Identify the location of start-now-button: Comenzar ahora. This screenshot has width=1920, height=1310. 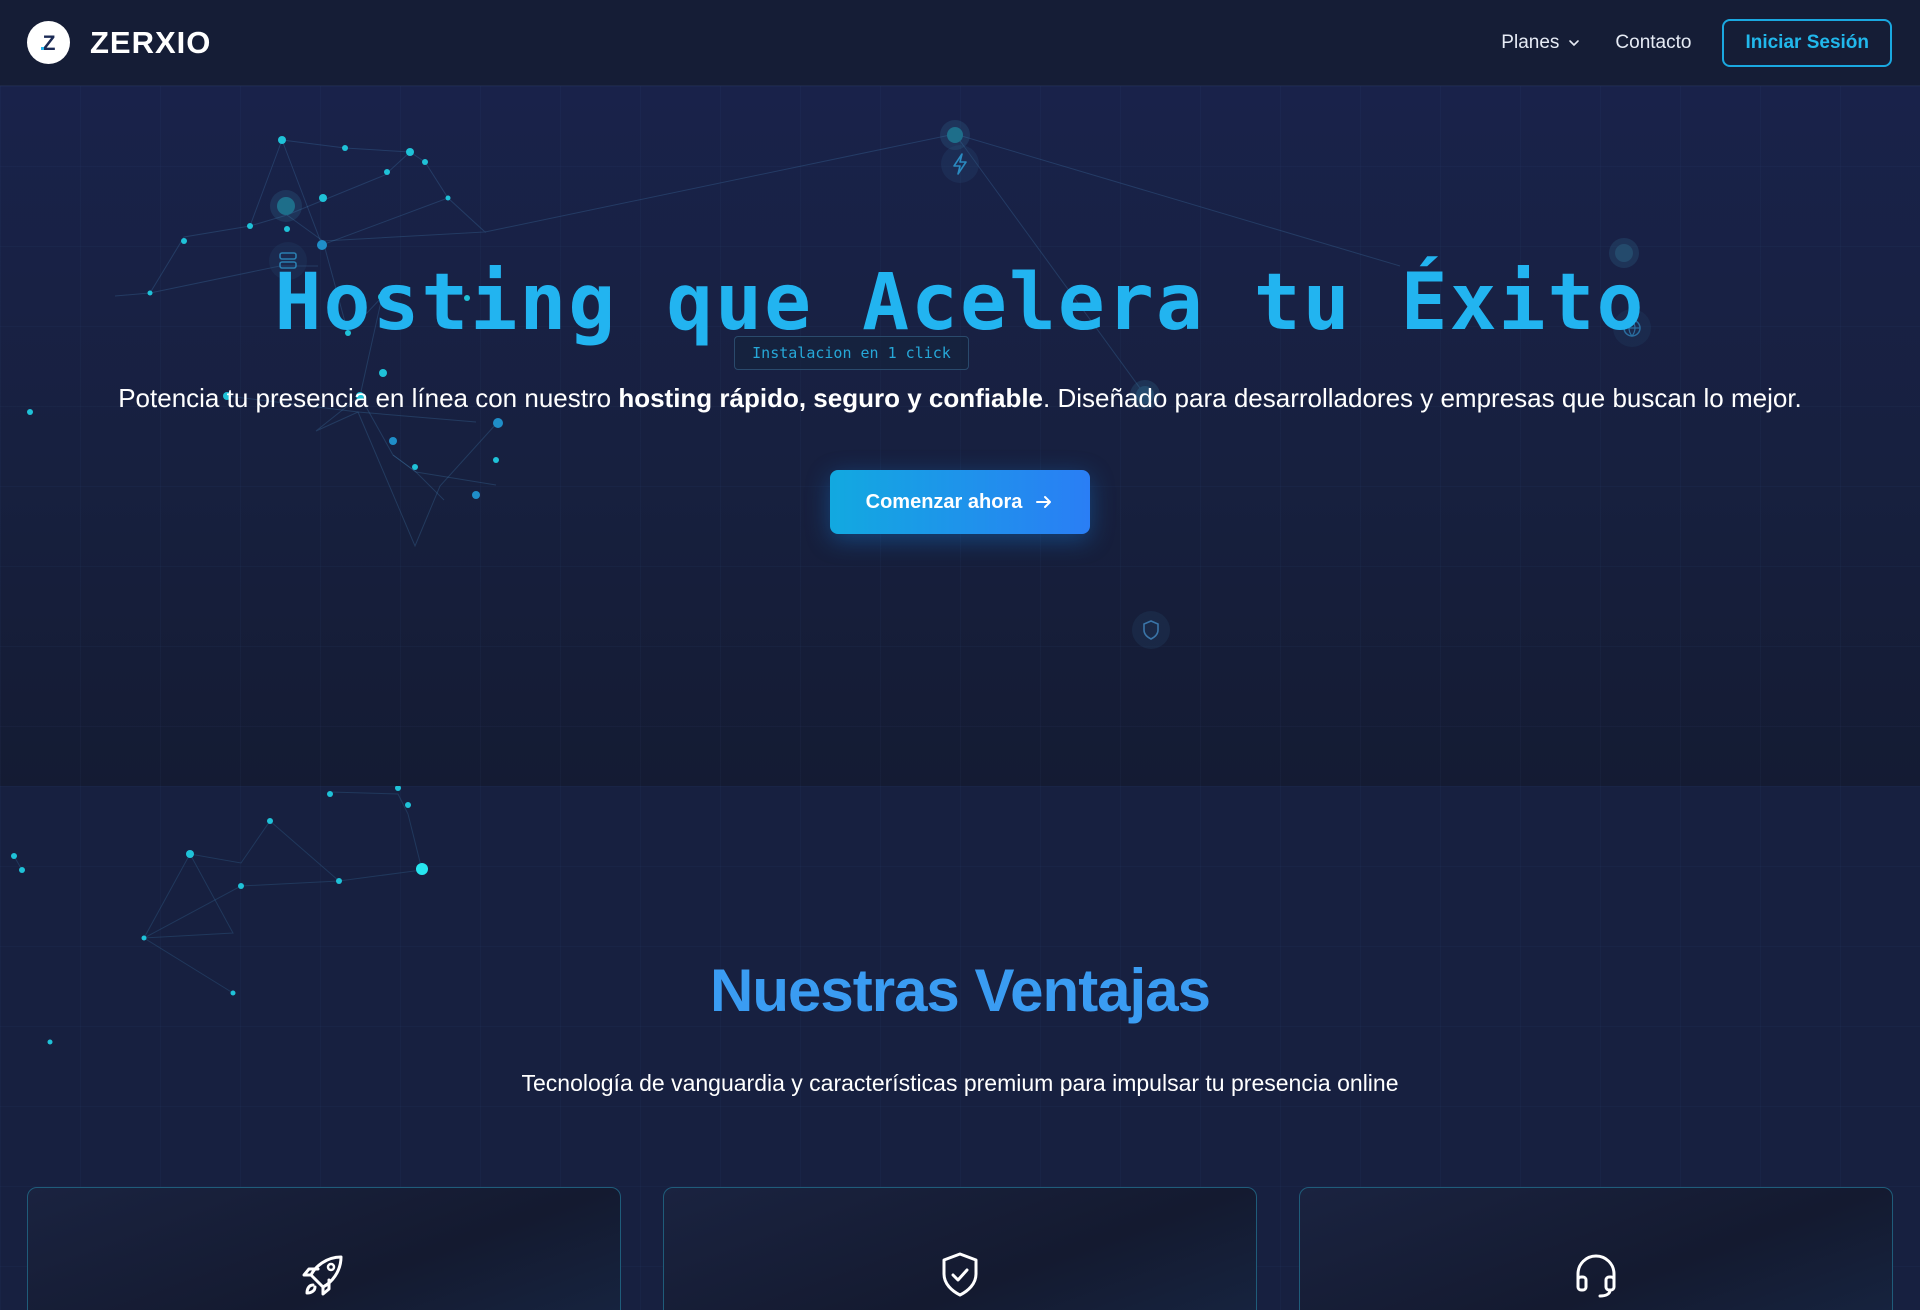
(960, 502).